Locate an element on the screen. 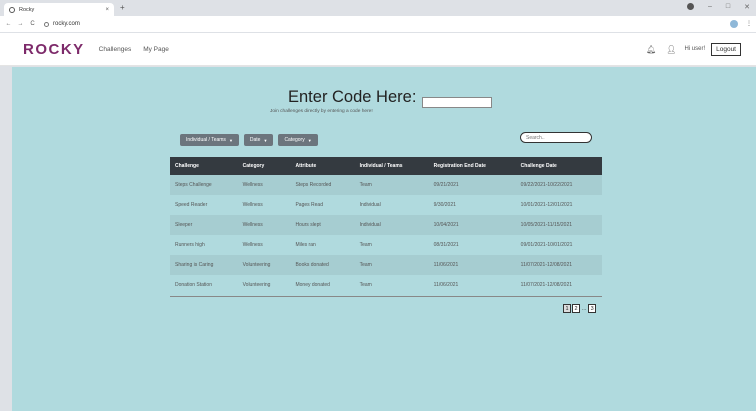 The height and width of the screenshot is (411, 756). new-tab-button: + is located at coordinates (122, 7).